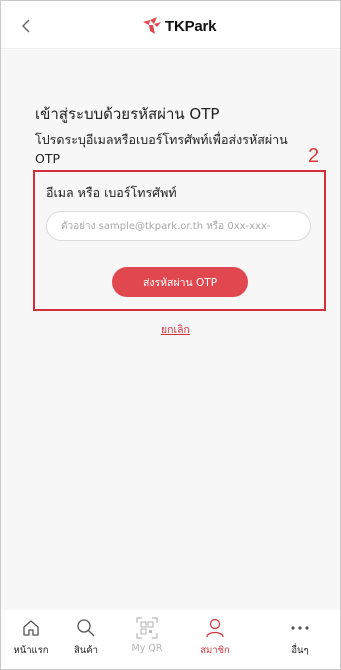 Image resolution: width=341 pixels, height=670 pixels. I want to click on bottom-tab-bar: หน้าแรก สินค้า My QR สมาชิก อื่นๆ, so click(170, 639).